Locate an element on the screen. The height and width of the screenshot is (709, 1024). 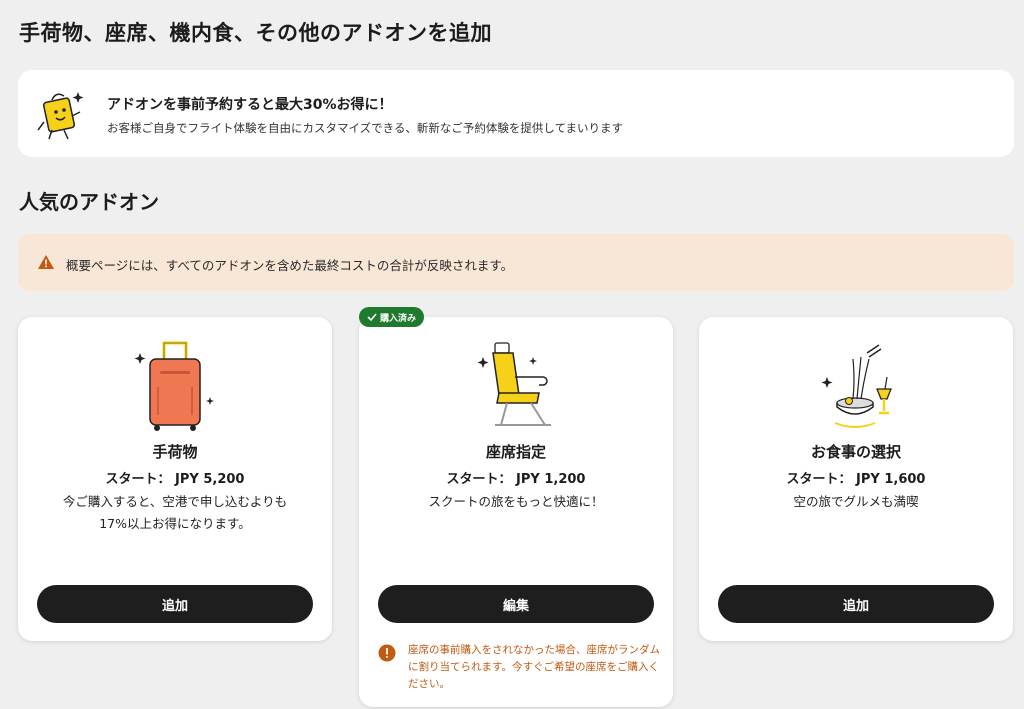
card-title: 手荷物 is located at coordinates (175, 452).